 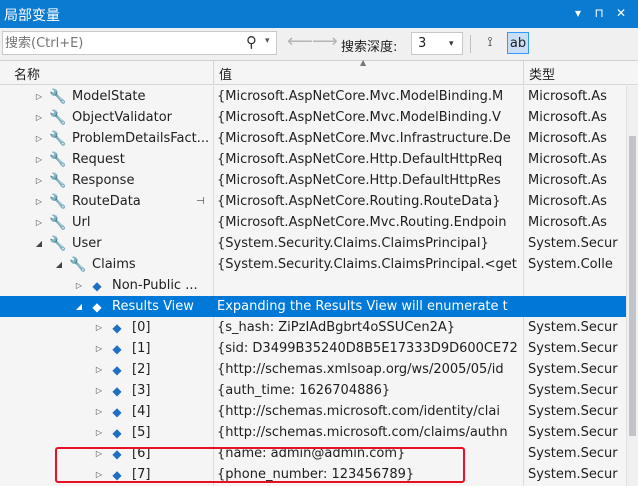 I want to click on name-cell: ▷ ◆ [4], so click(x=106, y=411).